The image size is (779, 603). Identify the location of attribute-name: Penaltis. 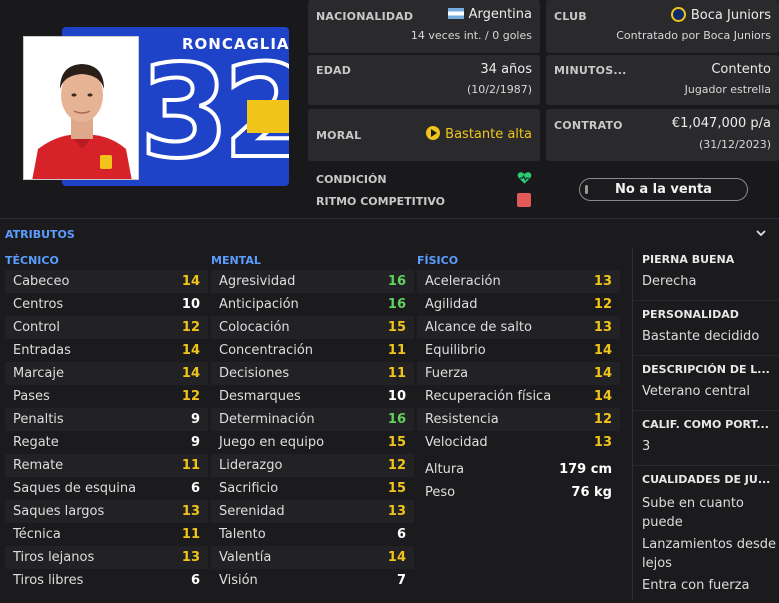
(38, 419).